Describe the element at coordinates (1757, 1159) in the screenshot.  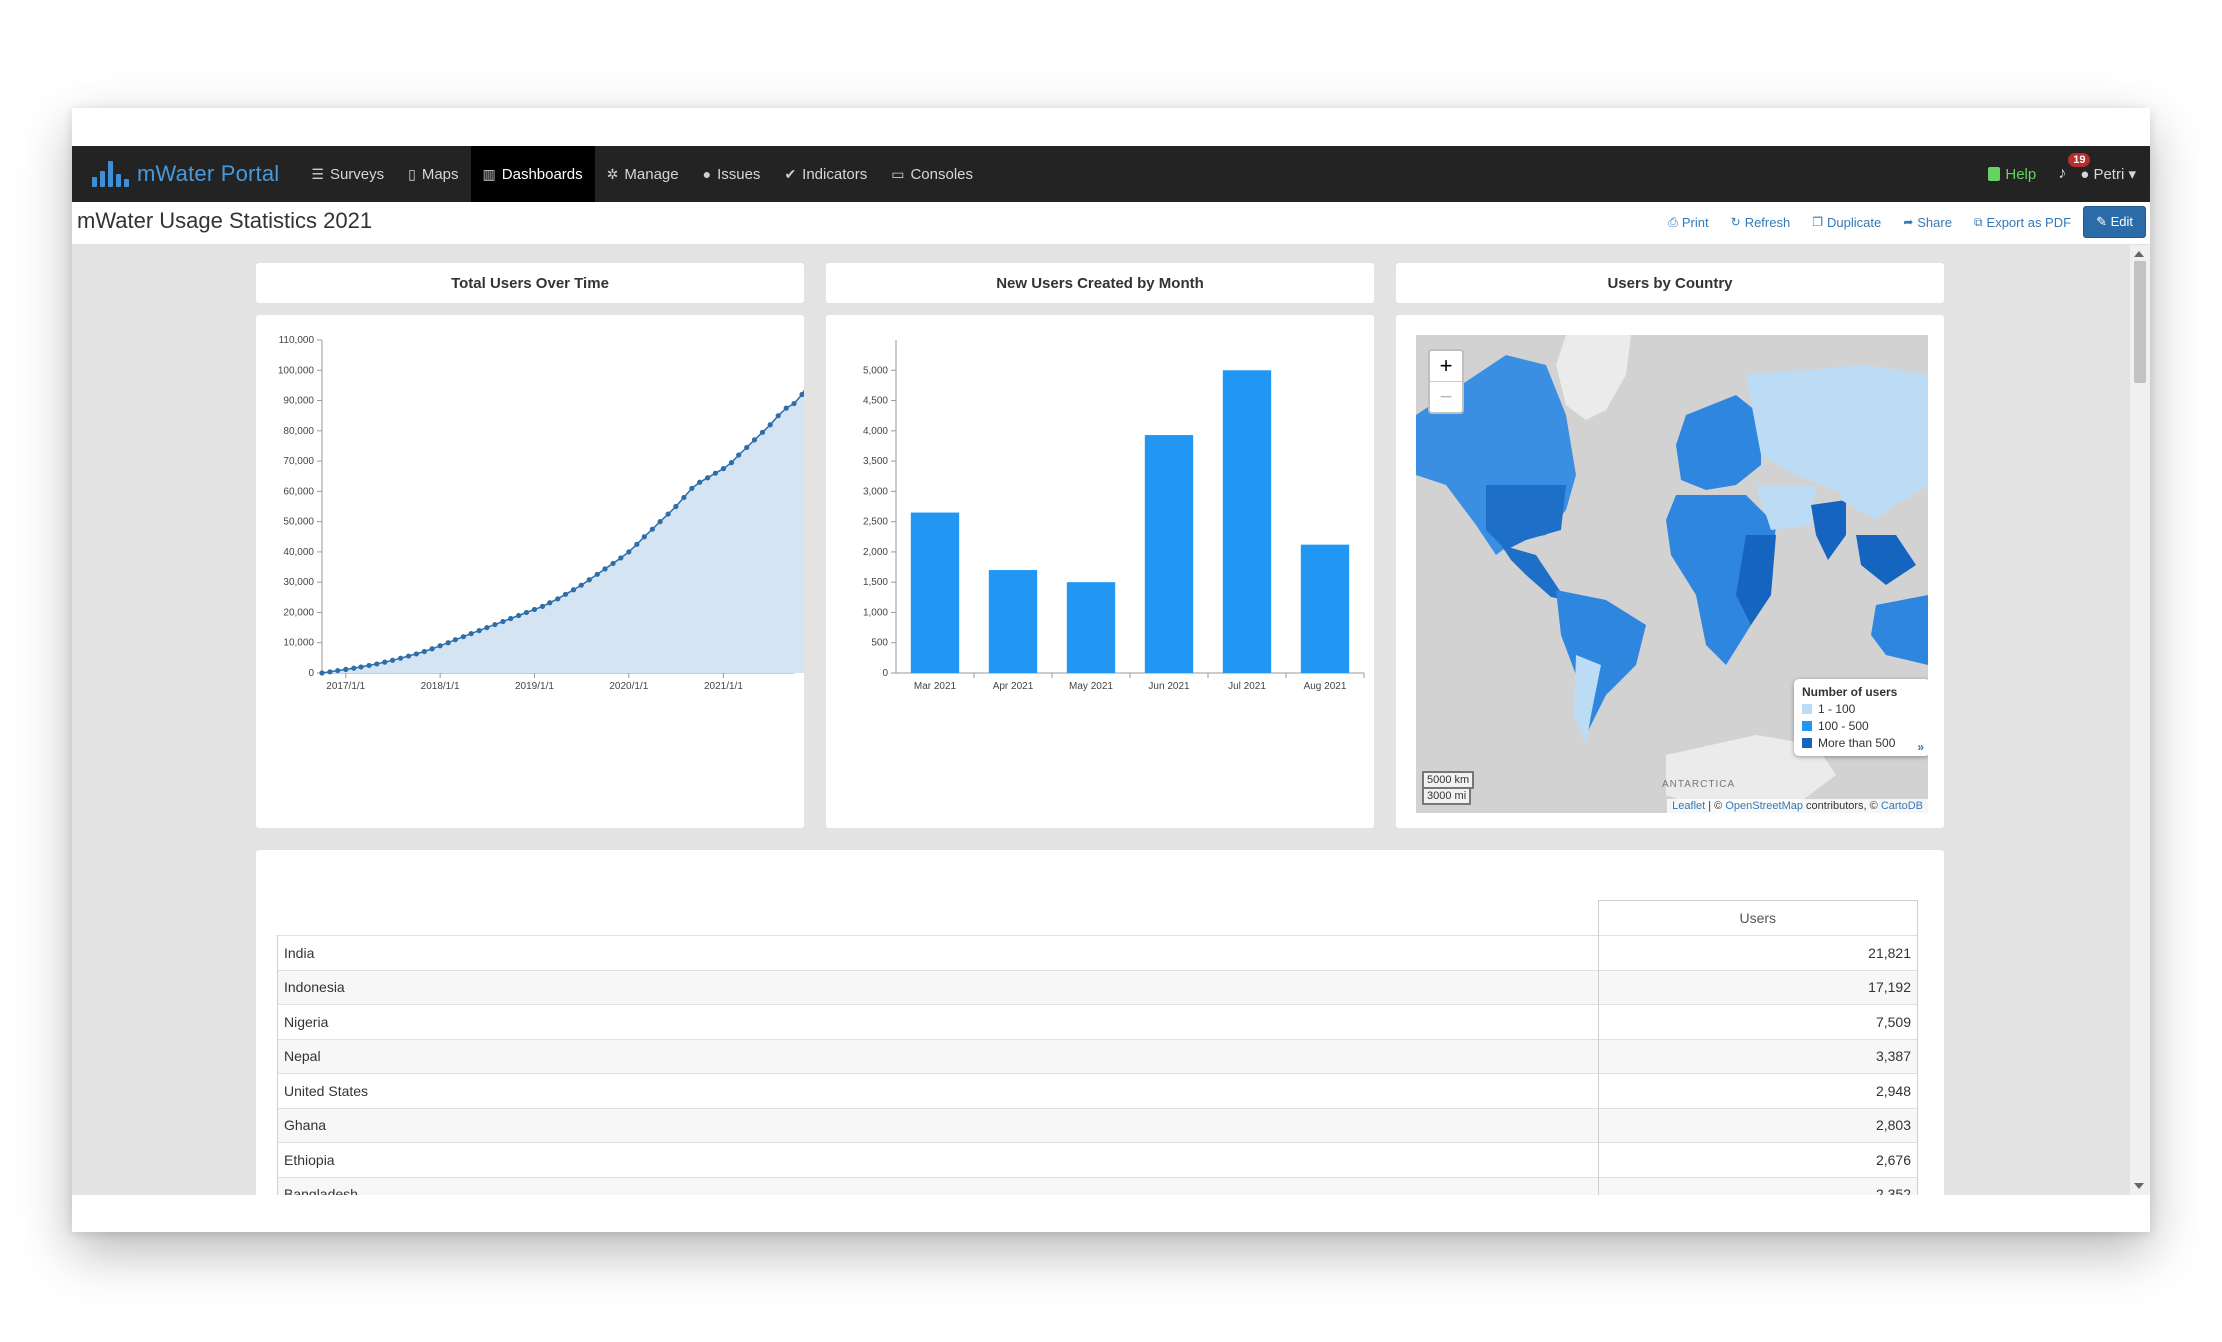
I see `users-cell: 2,676` at that location.